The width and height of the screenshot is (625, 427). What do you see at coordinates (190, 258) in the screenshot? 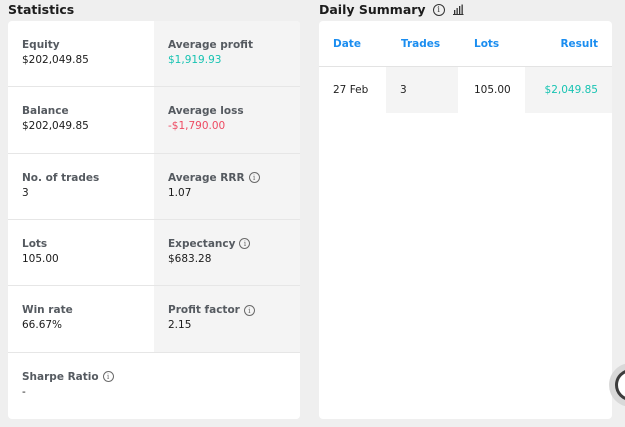
I see `stat-value: $683.28` at bounding box center [190, 258].